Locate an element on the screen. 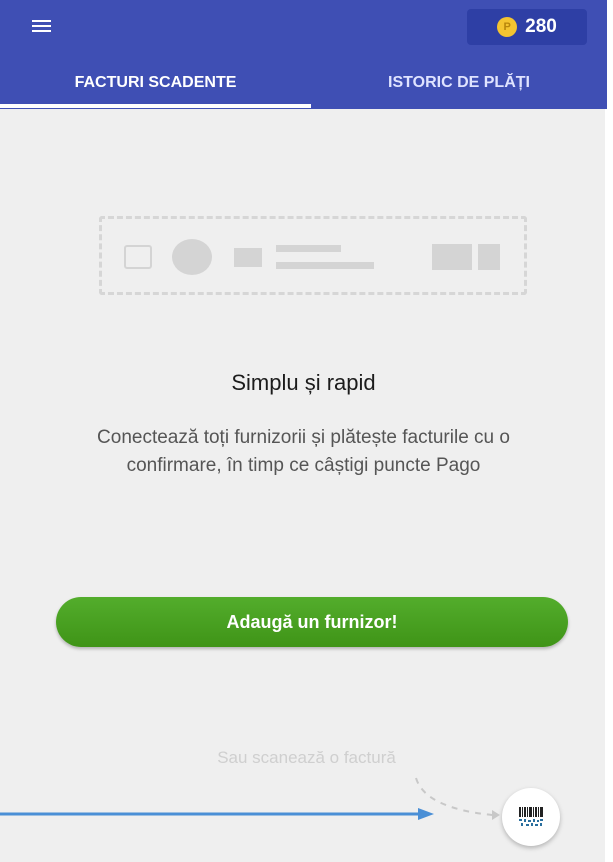 Image resolution: width=613 pixels, height=862 pixels. scan-invoice-button is located at coordinates (531, 817).